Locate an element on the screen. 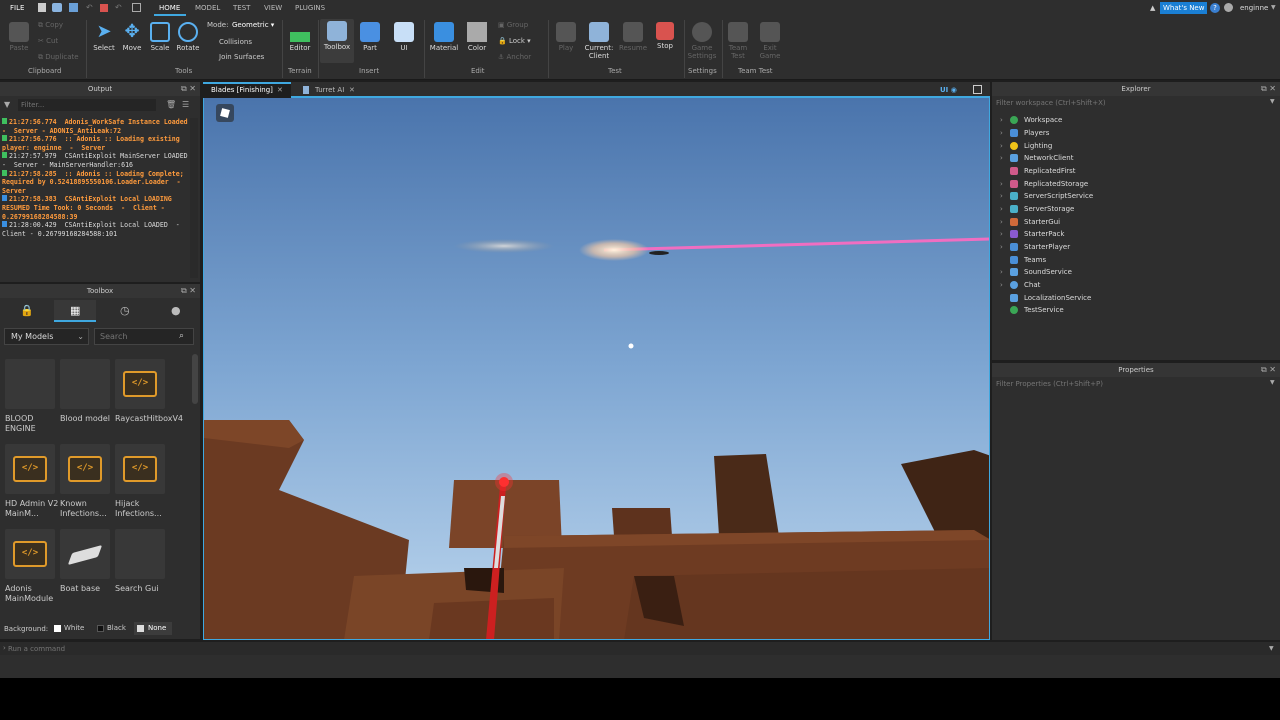 The height and width of the screenshot is (720, 1280). resume-button: Resume is located at coordinates (633, 36).